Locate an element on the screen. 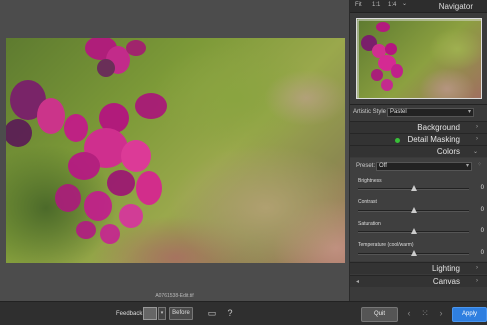  section-colors: Colors ⌄ is located at coordinates (418, 151).